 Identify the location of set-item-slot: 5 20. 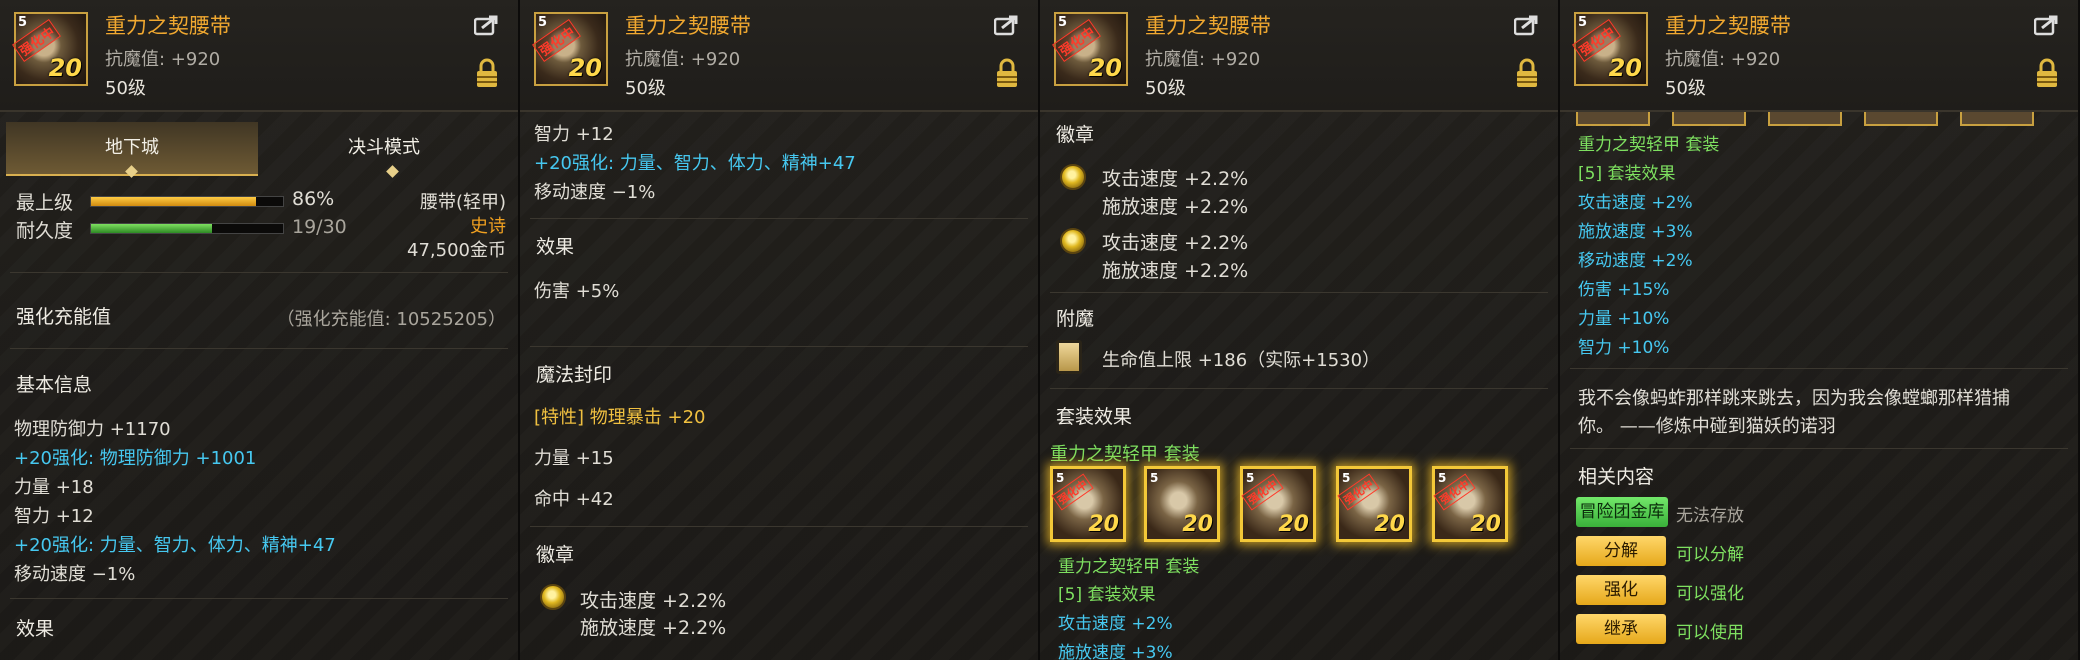
(1182, 504).